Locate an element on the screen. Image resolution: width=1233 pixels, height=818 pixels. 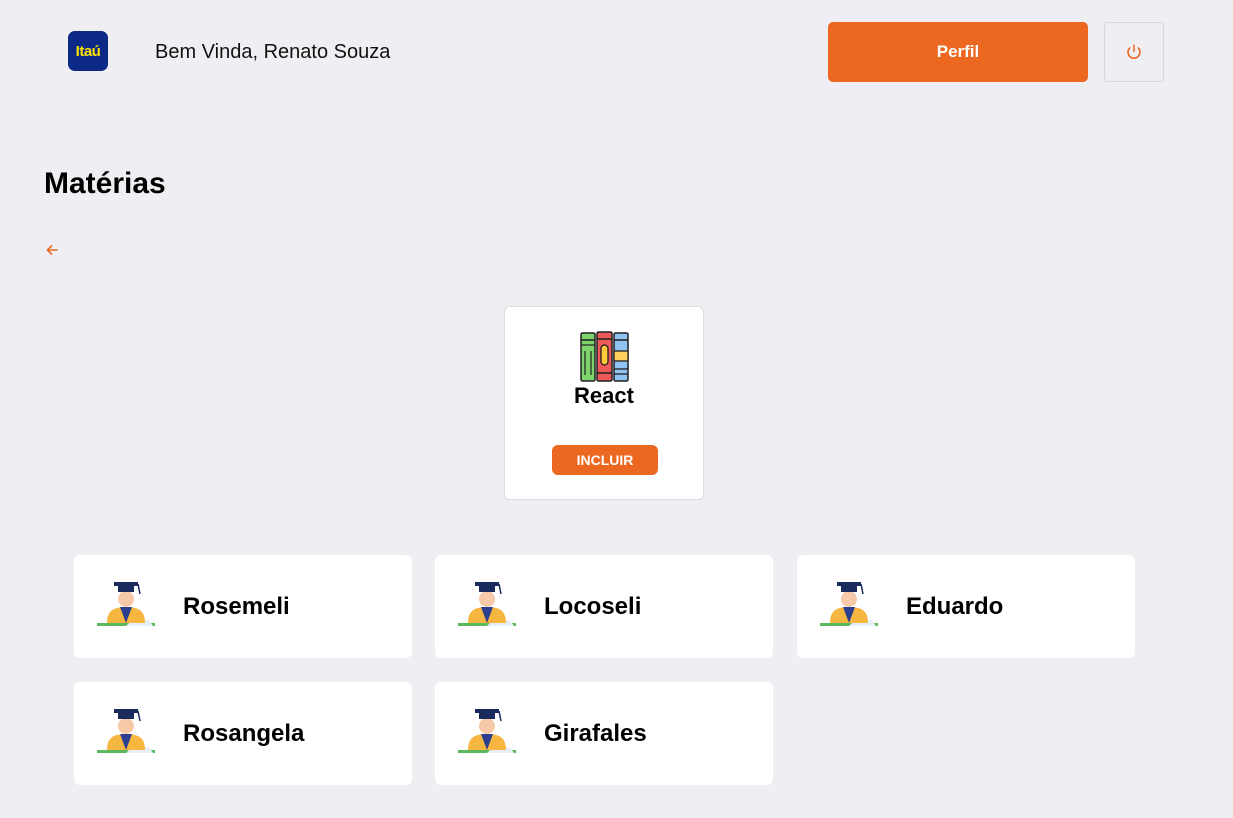
page-title: Matérias is located at coordinates (105, 183).